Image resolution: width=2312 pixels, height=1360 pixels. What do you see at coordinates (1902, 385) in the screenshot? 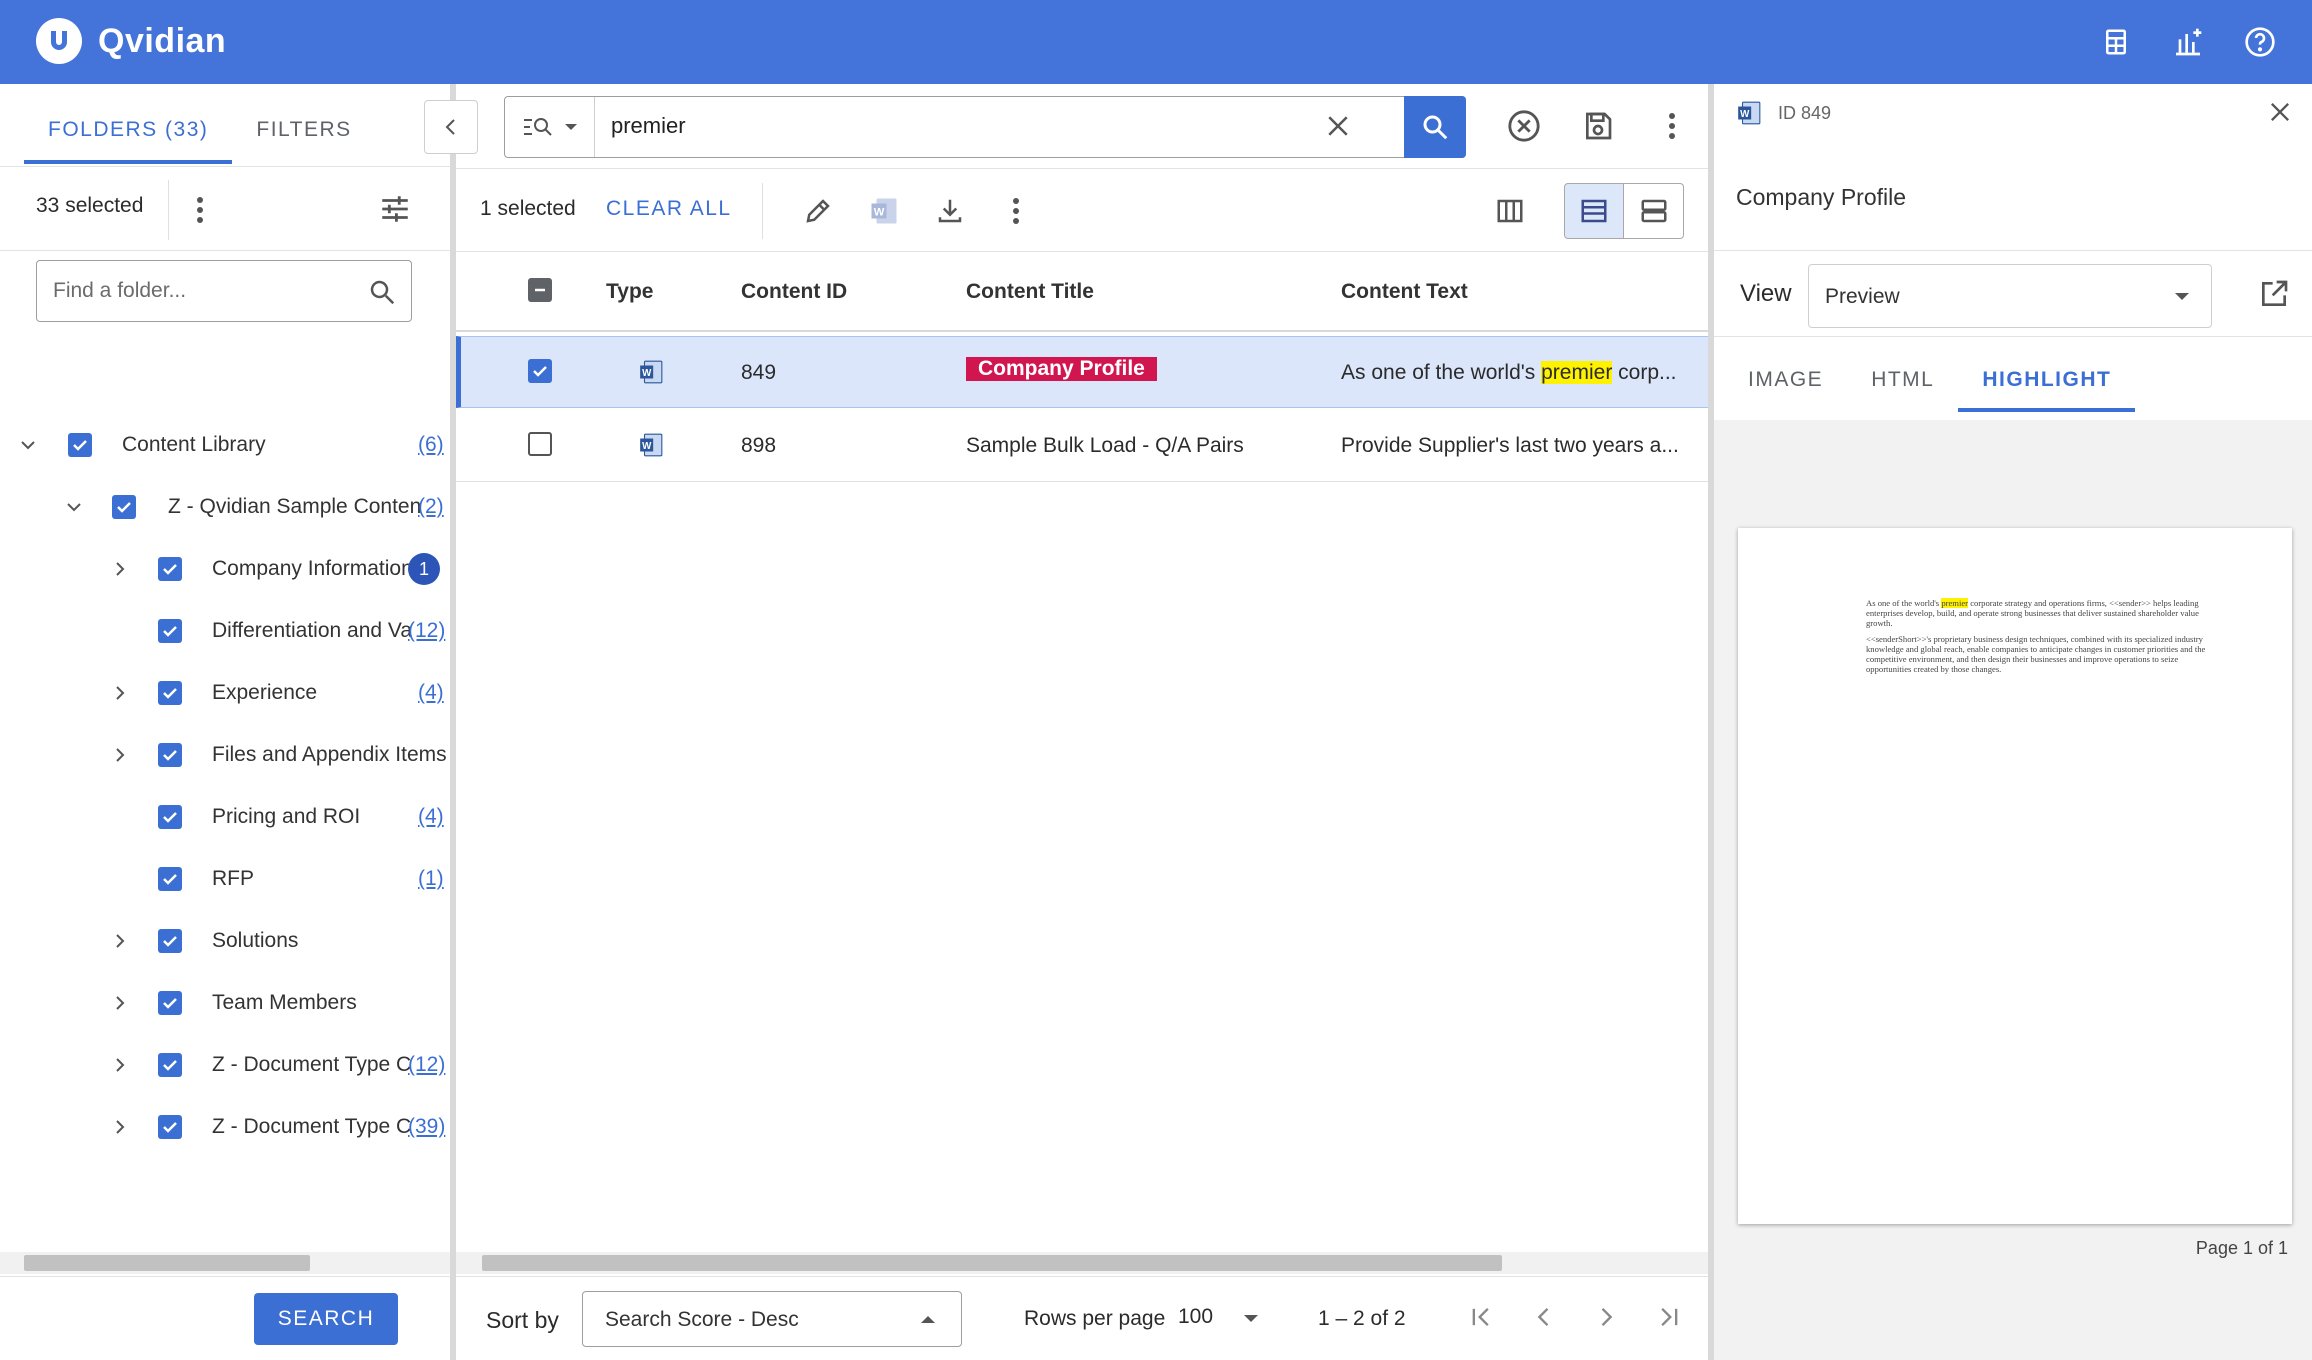
I see `tab-html: HTML` at bounding box center [1902, 385].